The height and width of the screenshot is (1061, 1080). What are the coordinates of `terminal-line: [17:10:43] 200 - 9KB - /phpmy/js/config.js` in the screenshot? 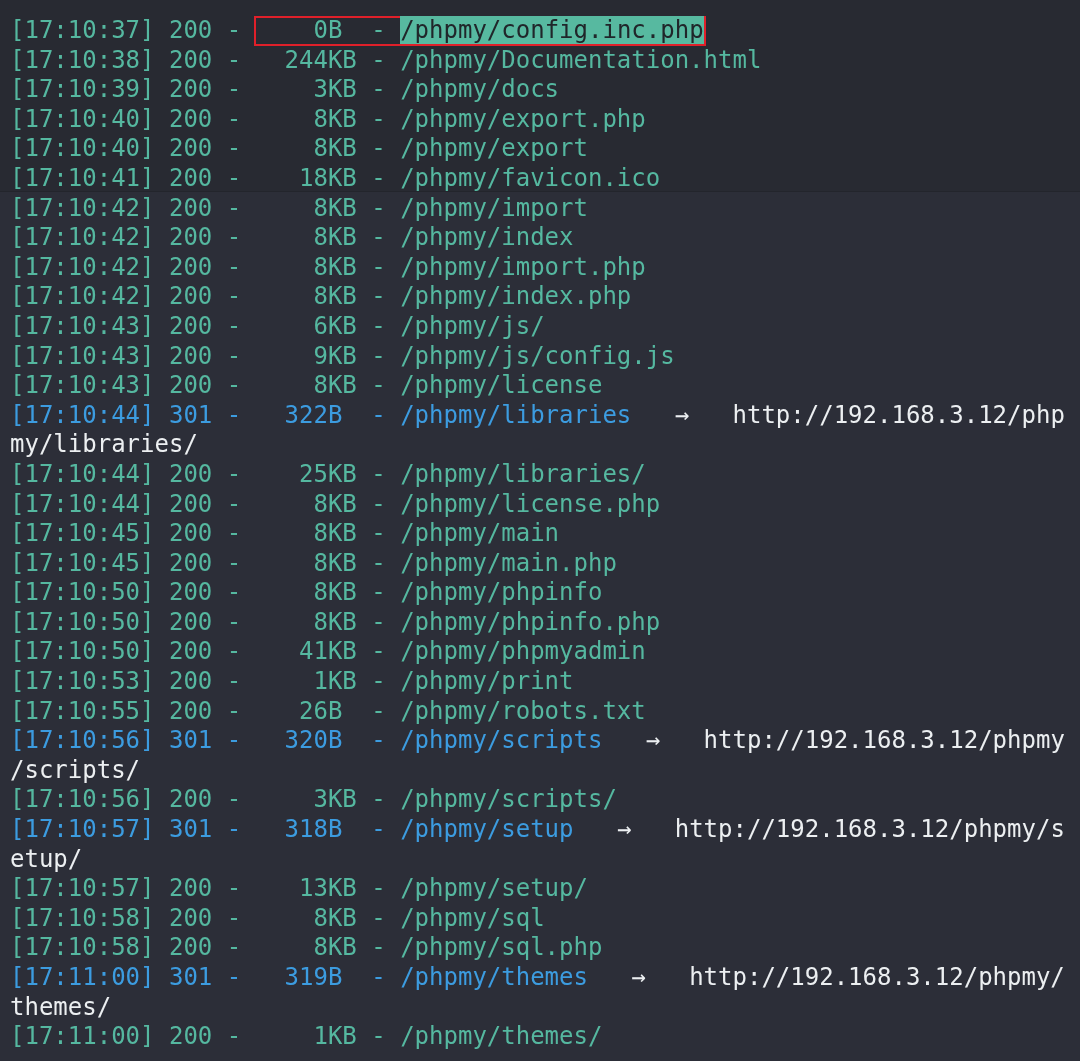 It's located at (342, 356).